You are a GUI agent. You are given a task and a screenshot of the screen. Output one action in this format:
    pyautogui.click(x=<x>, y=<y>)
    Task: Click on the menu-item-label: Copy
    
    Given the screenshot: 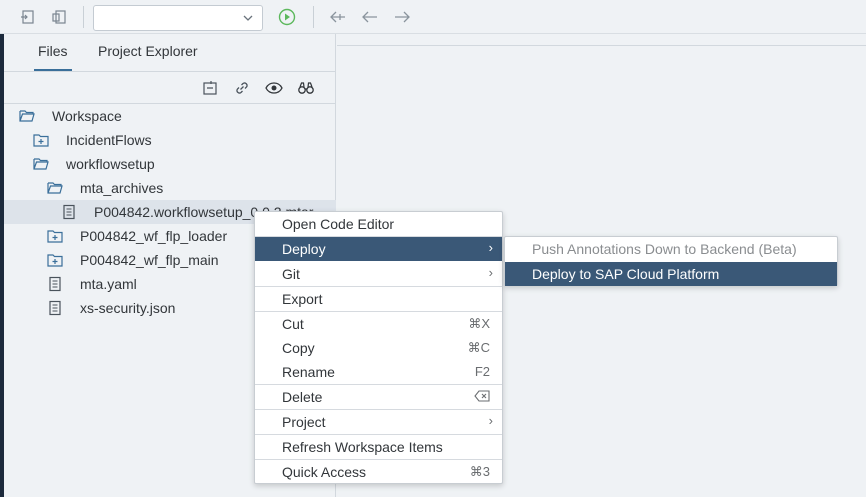 What is the action you would take?
    pyautogui.click(x=298, y=348)
    